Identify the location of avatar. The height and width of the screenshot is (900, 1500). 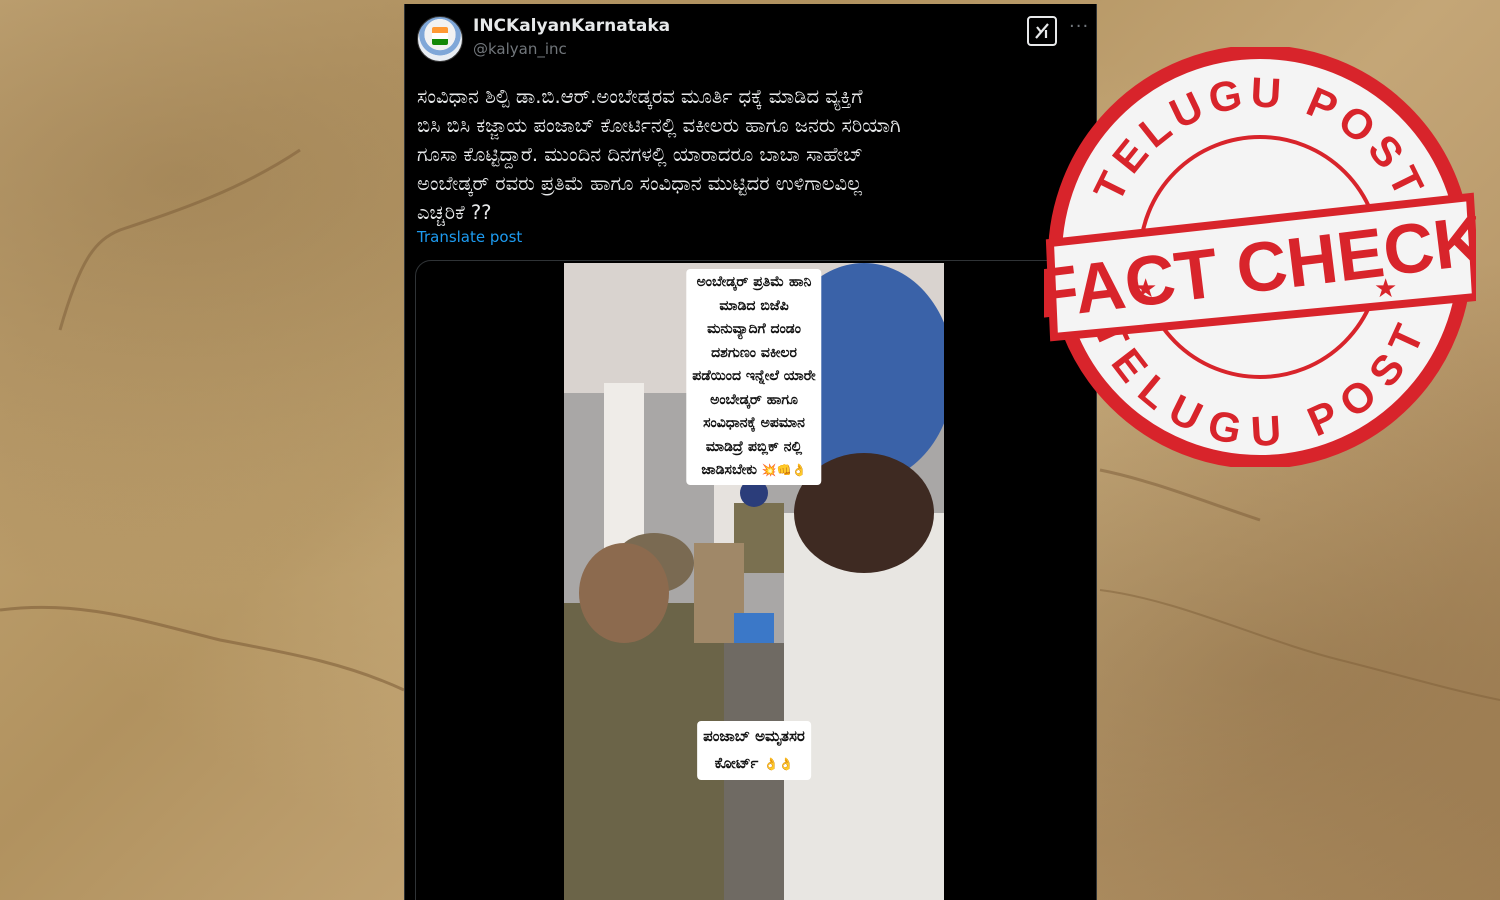
(440, 39).